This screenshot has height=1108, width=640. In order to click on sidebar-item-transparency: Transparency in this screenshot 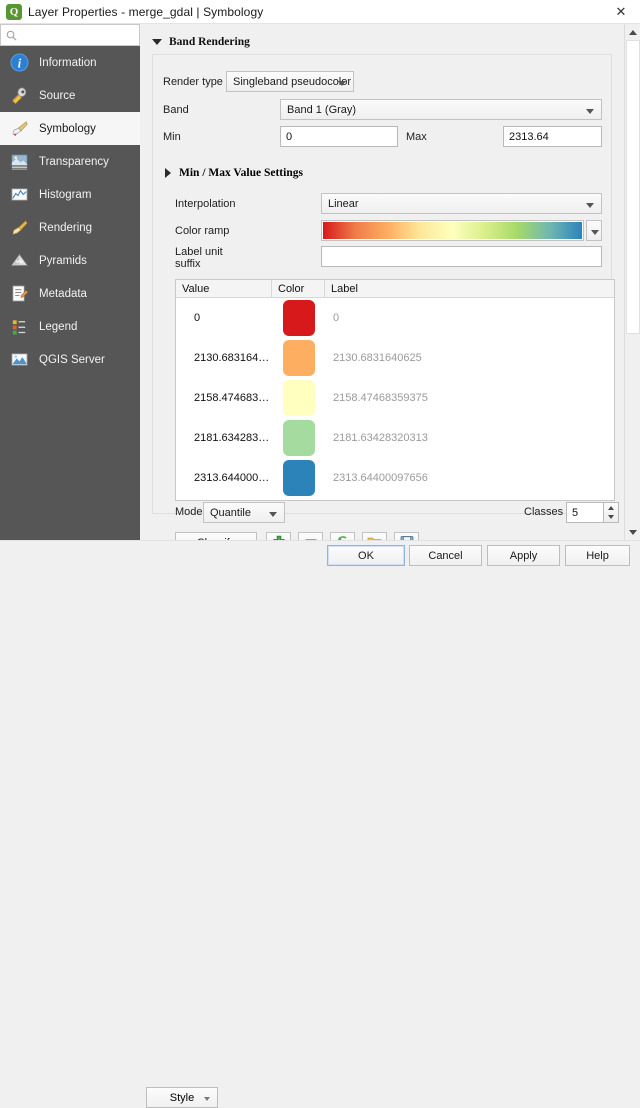, I will do `click(70, 161)`.